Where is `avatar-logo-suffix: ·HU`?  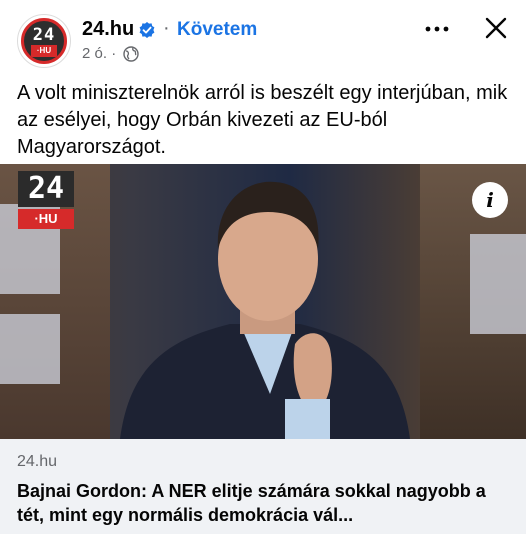
avatar-logo-suffix: ·HU is located at coordinates (44, 51).